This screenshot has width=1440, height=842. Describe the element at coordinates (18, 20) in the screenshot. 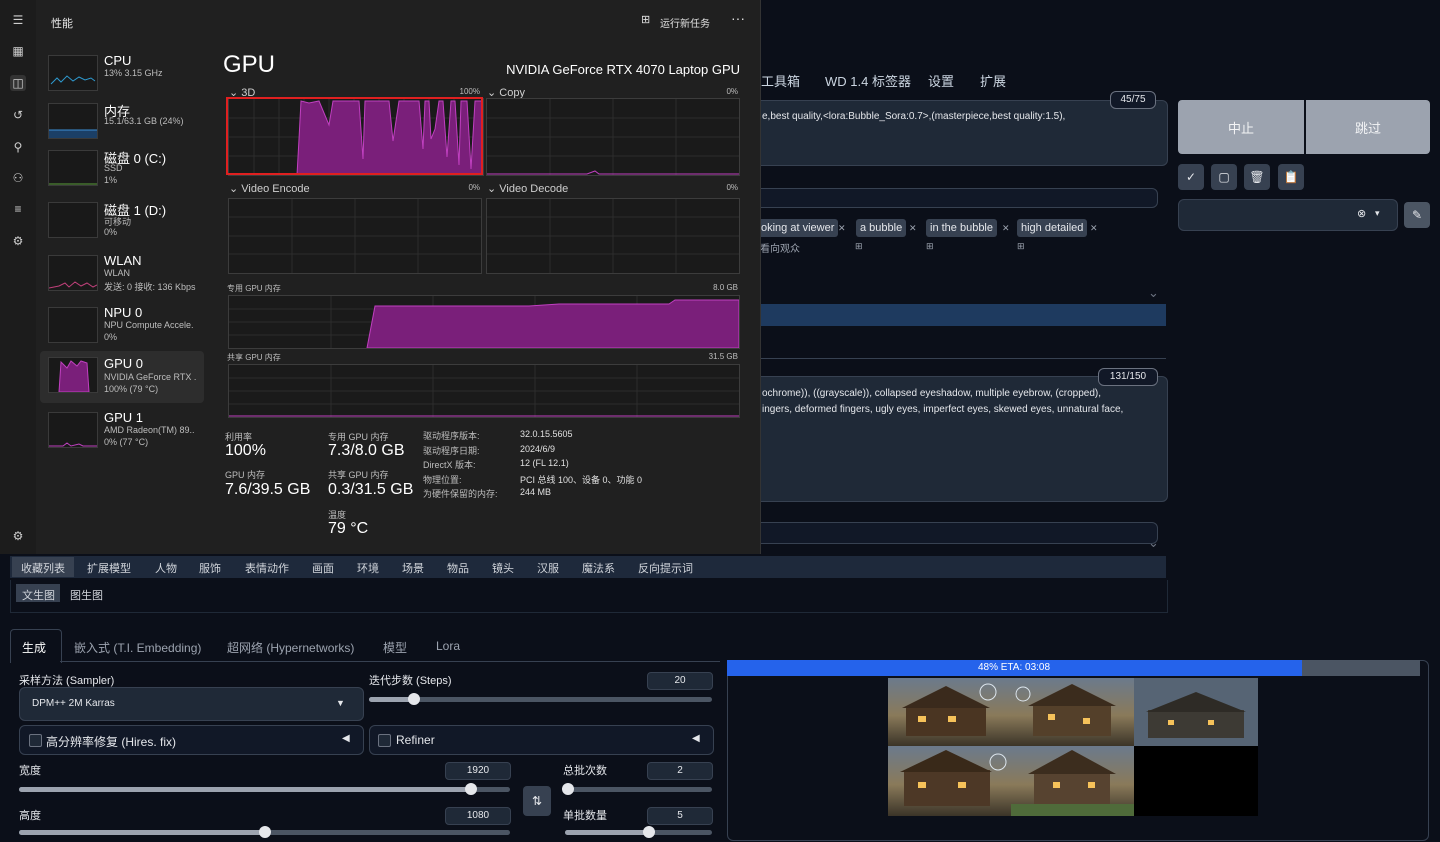

I see `hamburger-menu-icon: ☰` at that location.